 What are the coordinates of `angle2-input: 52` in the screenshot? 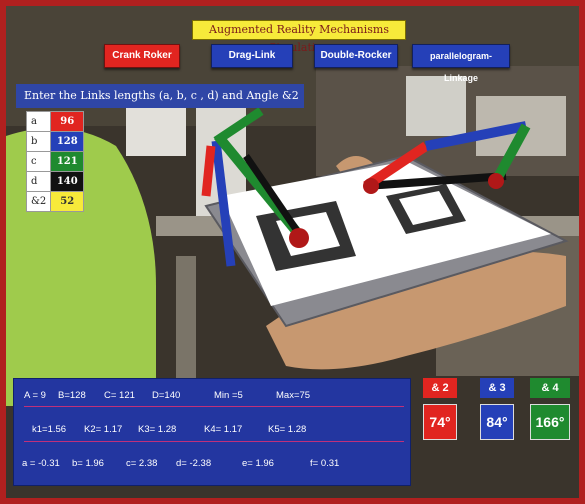 It's located at (67, 201).